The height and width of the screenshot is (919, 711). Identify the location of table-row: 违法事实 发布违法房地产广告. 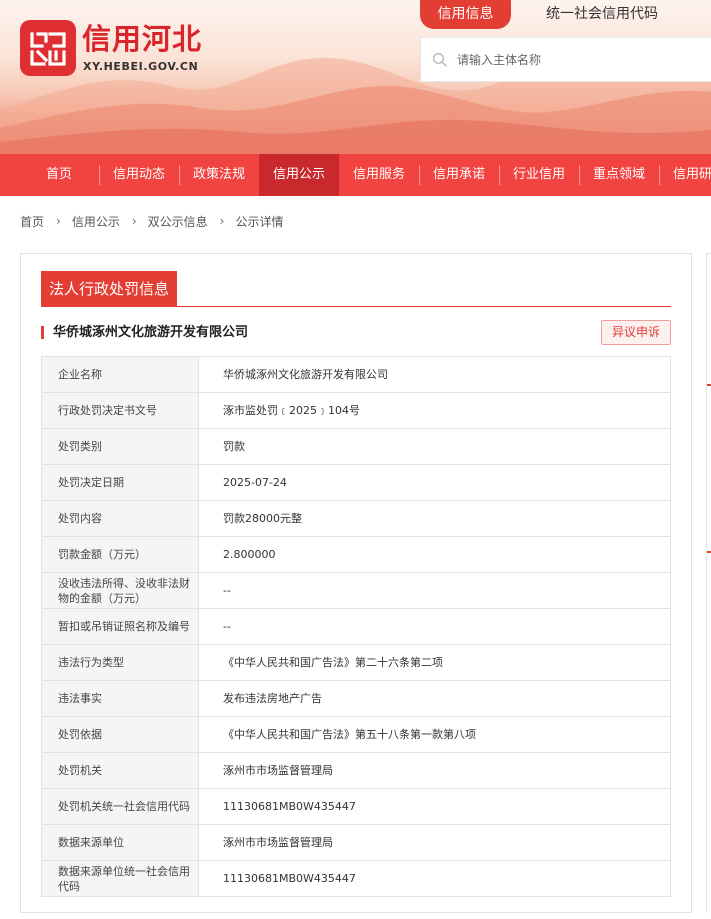
(356, 698).